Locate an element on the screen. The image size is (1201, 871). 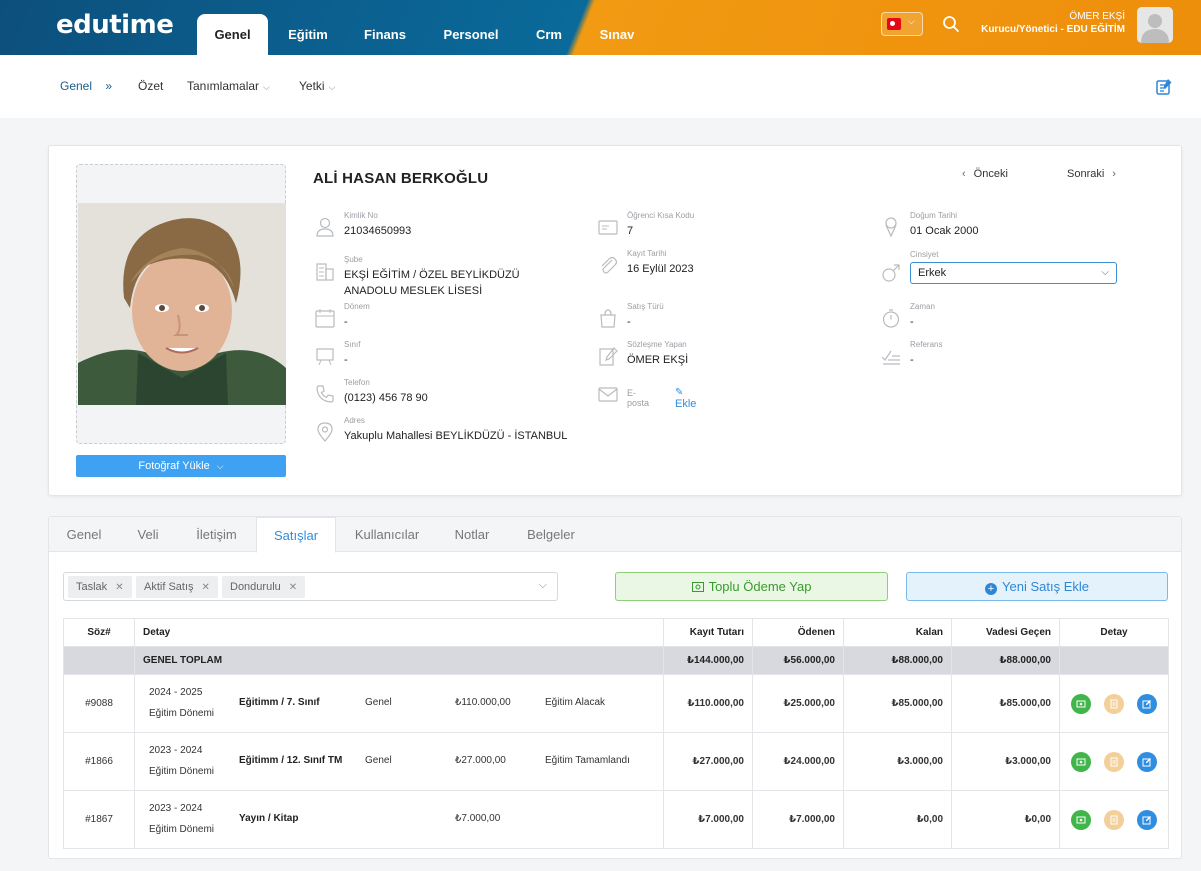
chip-taslak-label: Taslak is located at coordinates (92, 587).